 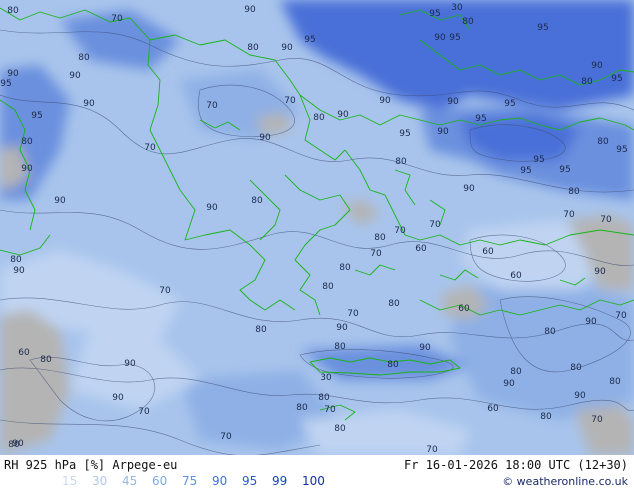 I want to click on legend-value: 30, so click(x=100, y=481).